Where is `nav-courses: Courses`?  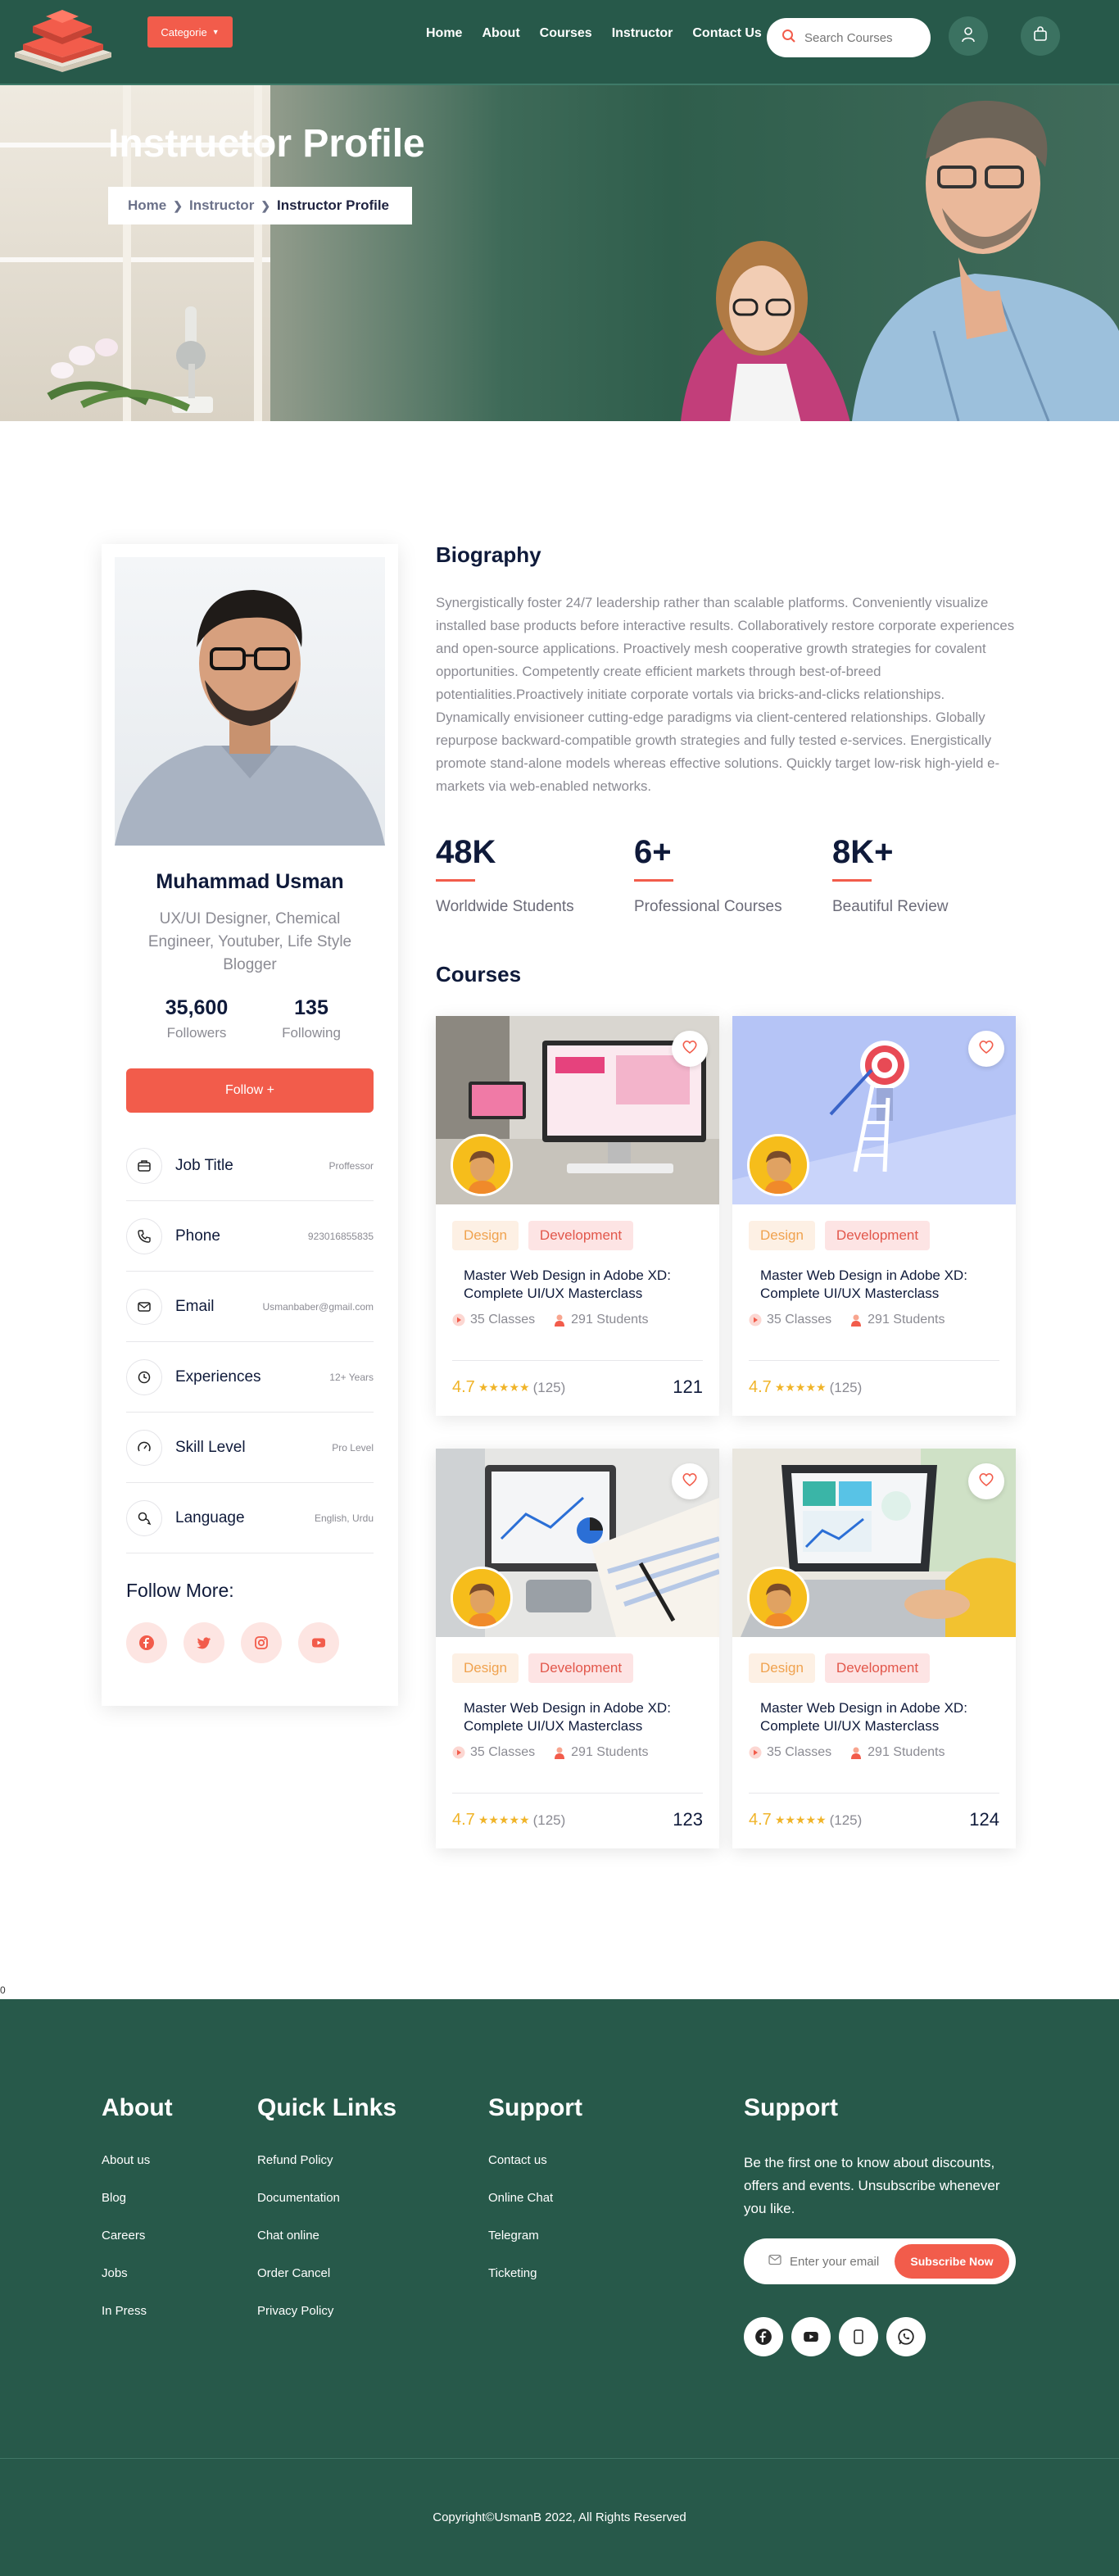
nav-courses: Courses is located at coordinates (566, 33).